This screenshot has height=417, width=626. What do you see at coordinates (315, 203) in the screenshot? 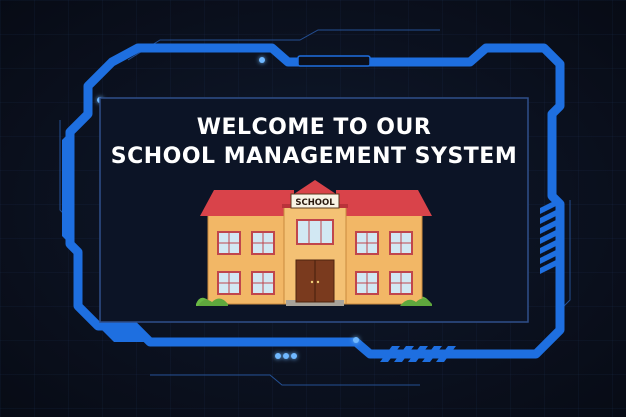
I see `school-sign-text: SCHOOL` at bounding box center [315, 203].